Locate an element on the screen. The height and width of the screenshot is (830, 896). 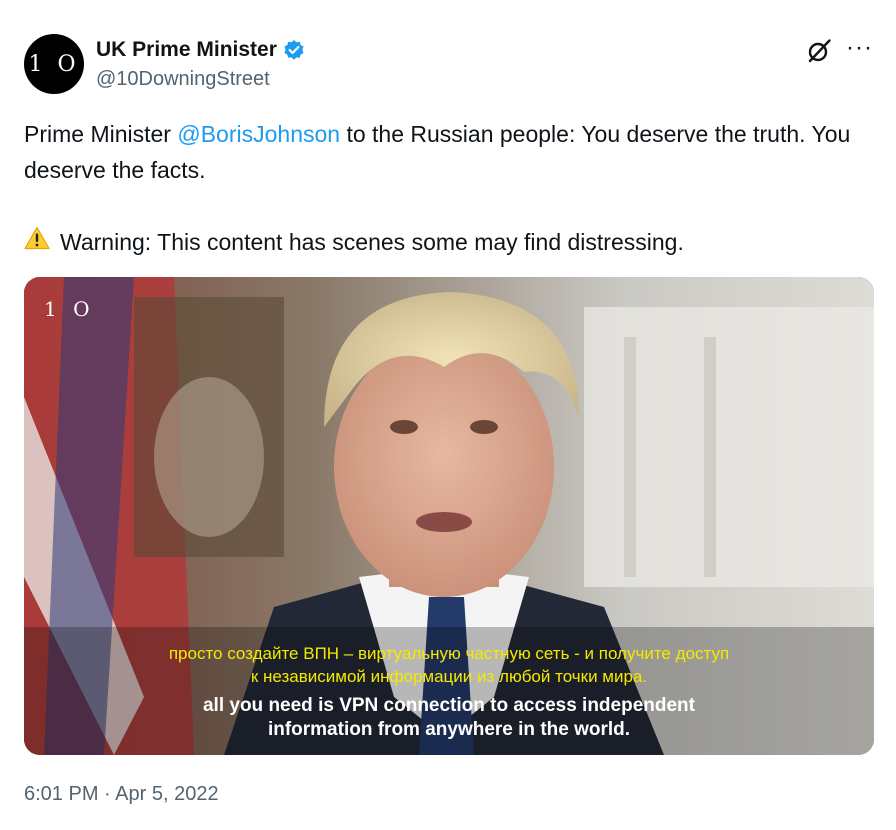
subtitle-english-line-2: information from anywhere in the world. is located at coordinates (449, 729).